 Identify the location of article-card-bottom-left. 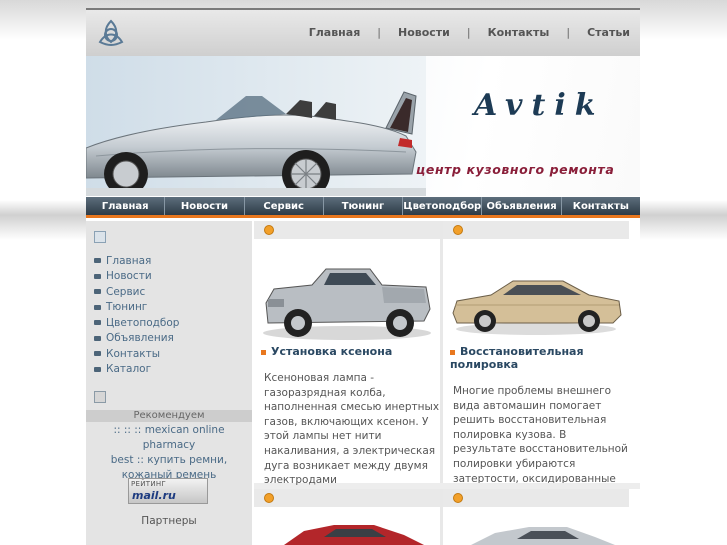
(347, 517).